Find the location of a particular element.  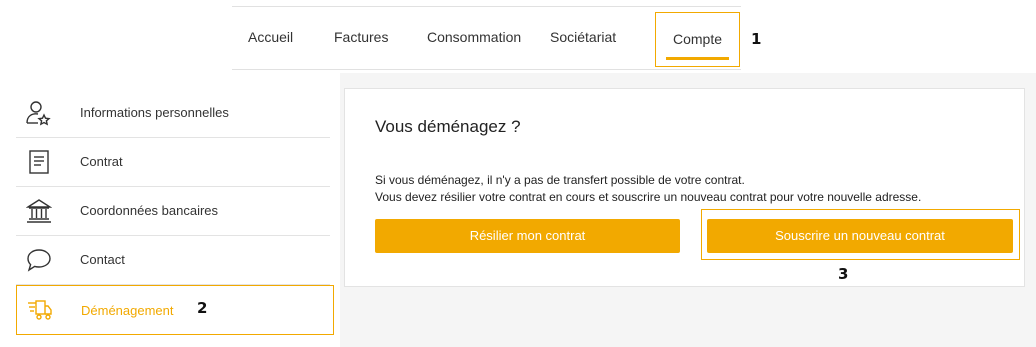

sidebar-item-informations: Informations personnelles is located at coordinates (173, 113).